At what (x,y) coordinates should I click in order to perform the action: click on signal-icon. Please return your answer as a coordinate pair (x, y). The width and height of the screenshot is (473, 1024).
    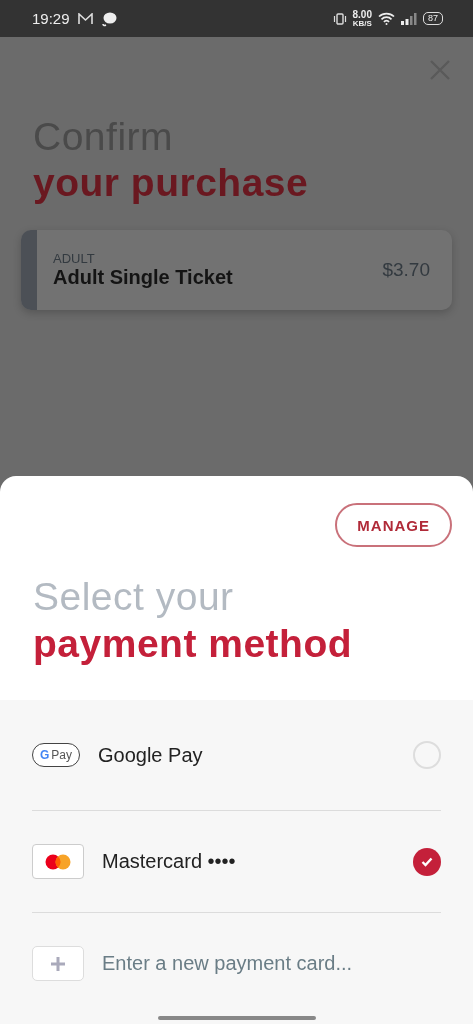
    Looking at the image, I should click on (409, 18).